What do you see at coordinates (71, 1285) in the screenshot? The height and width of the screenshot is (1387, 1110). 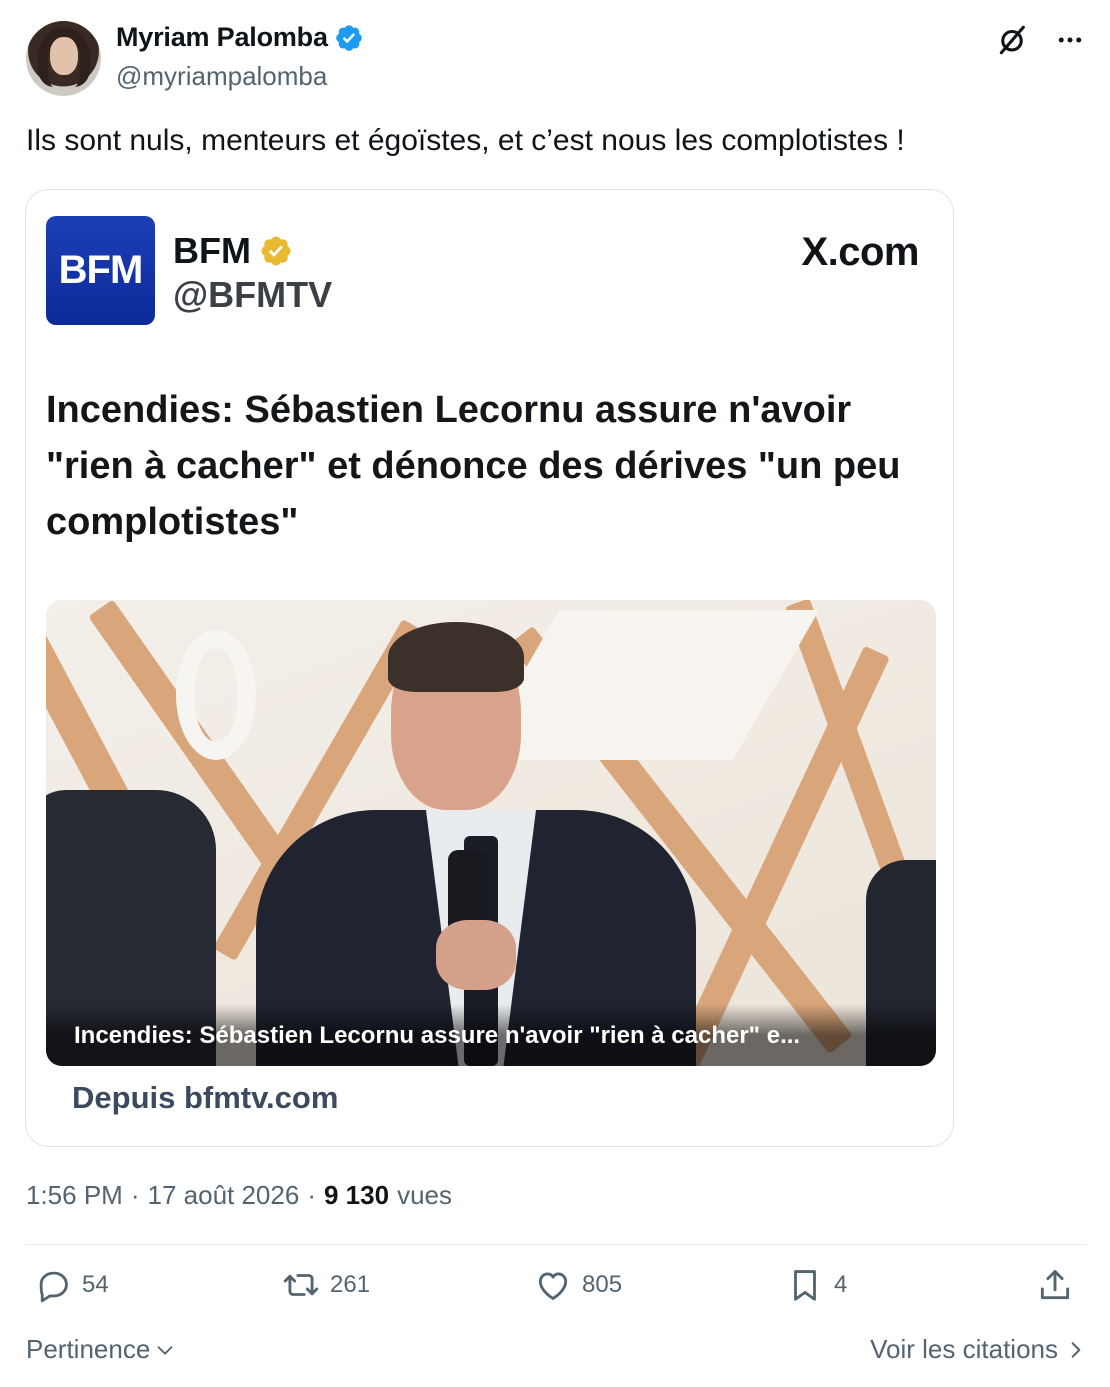 I see `reply-button: 54` at bounding box center [71, 1285].